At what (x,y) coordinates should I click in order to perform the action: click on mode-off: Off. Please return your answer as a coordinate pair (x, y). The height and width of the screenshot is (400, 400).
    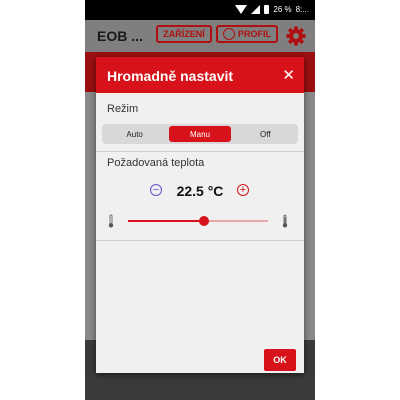
    Looking at the image, I should click on (265, 134).